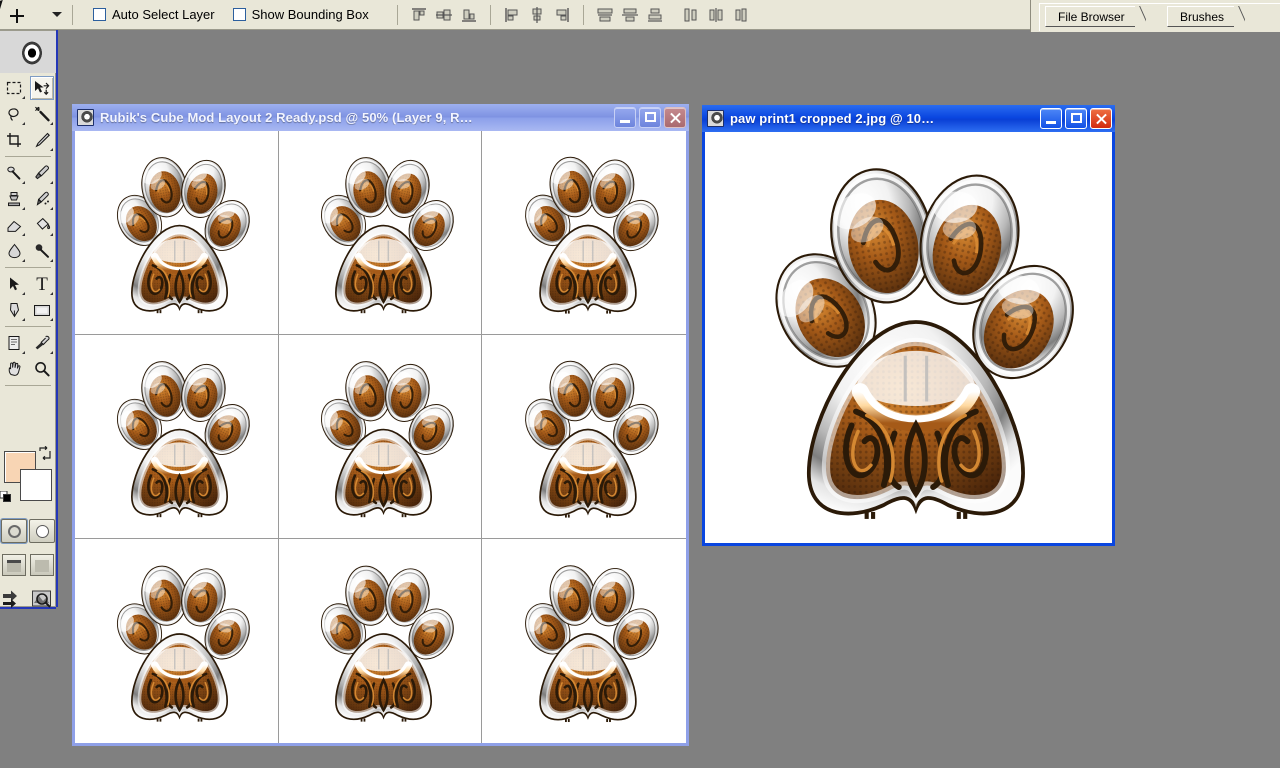 Image resolution: width=1280 pixels, height=768 pixels. I want to click on align-bottom-edges-button, so click(469, 15).